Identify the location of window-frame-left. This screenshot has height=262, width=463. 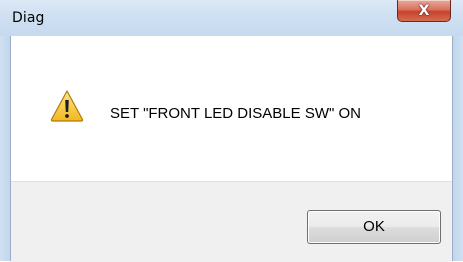
(5, 148).